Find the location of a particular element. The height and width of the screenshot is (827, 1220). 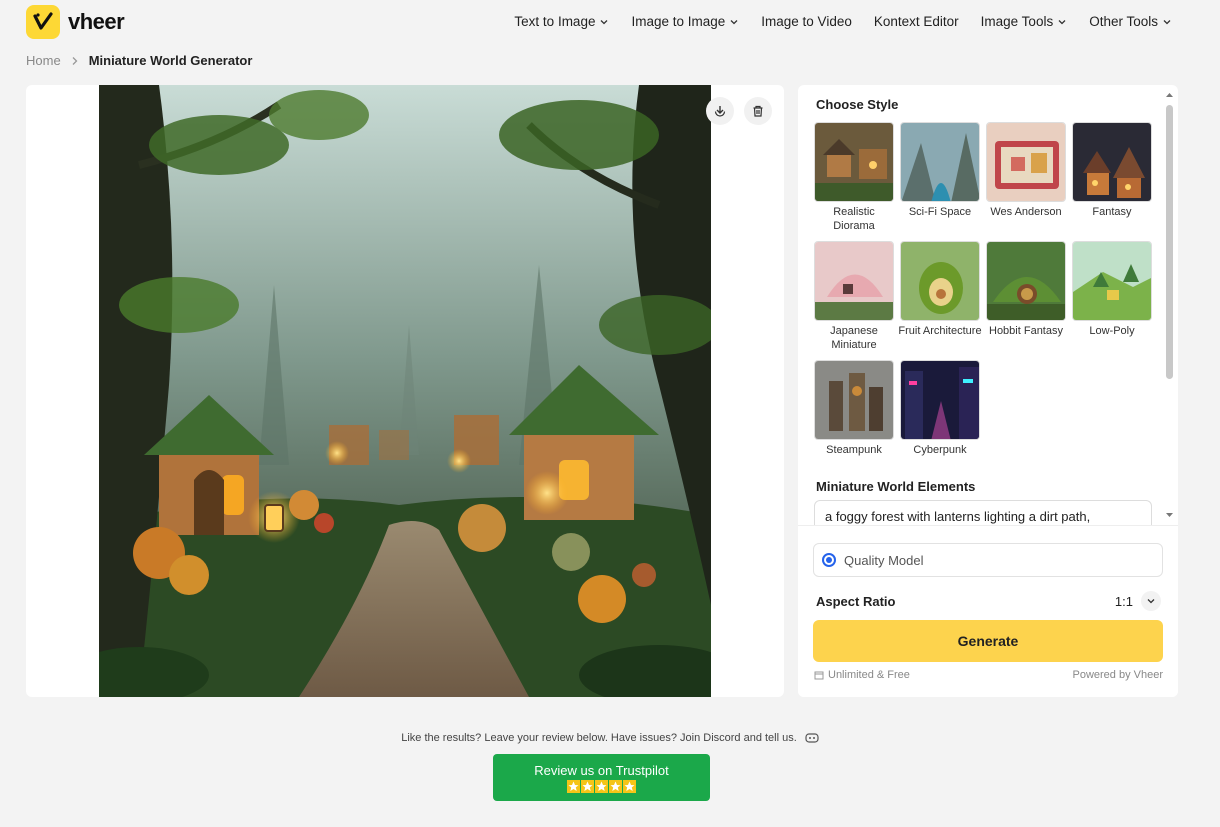

rating-stars is located at coordinates (601, 786).